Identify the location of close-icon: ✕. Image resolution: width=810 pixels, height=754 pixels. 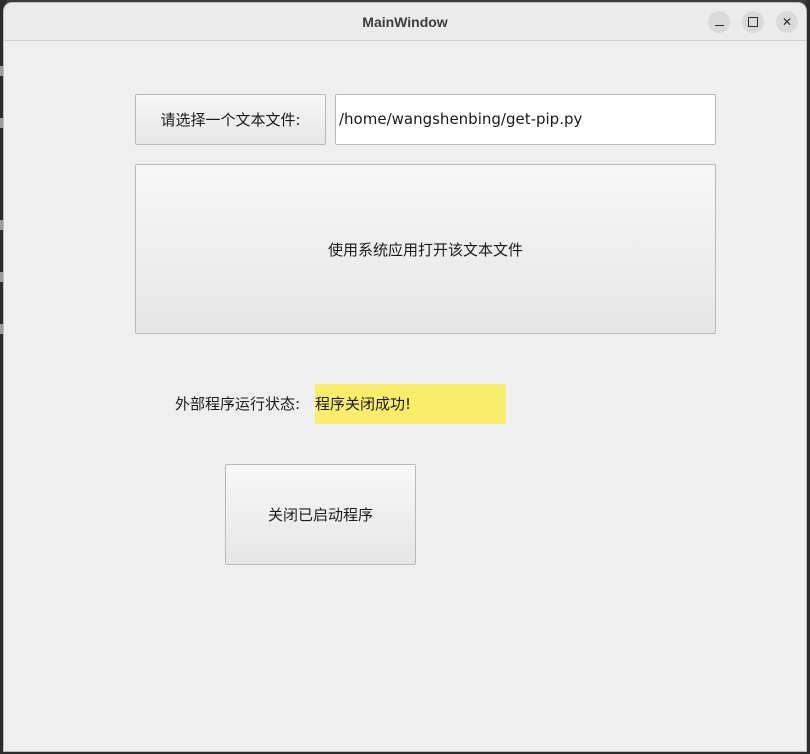
(787, 22).